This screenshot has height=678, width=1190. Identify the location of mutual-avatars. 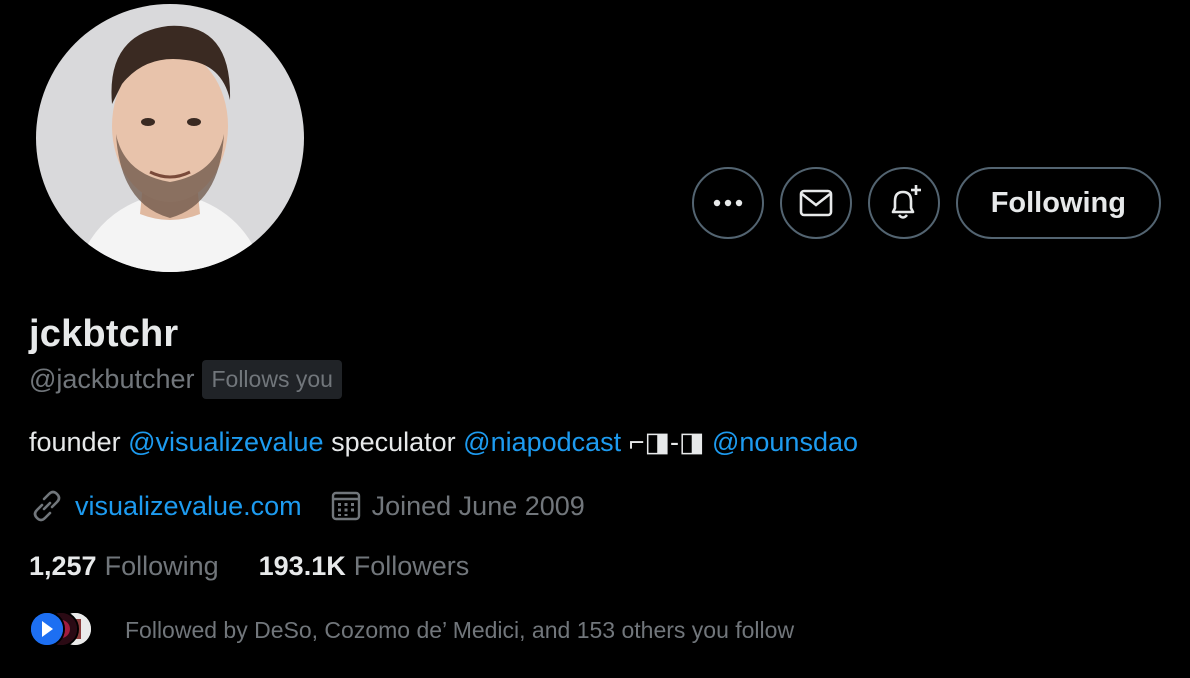
(65, 630).